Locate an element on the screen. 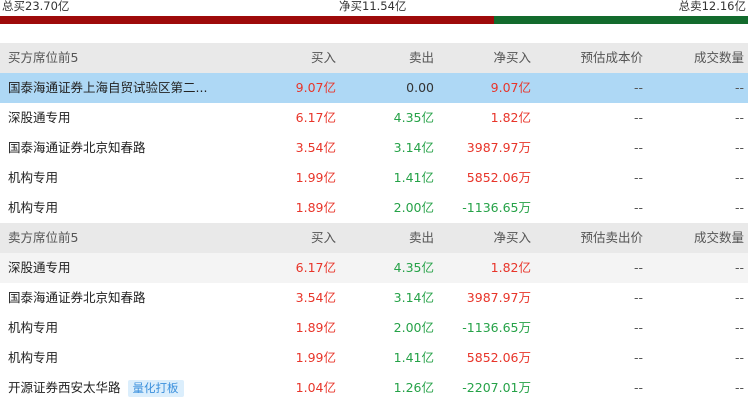  buy-ratio-segment is located at coordinates (247, 20).